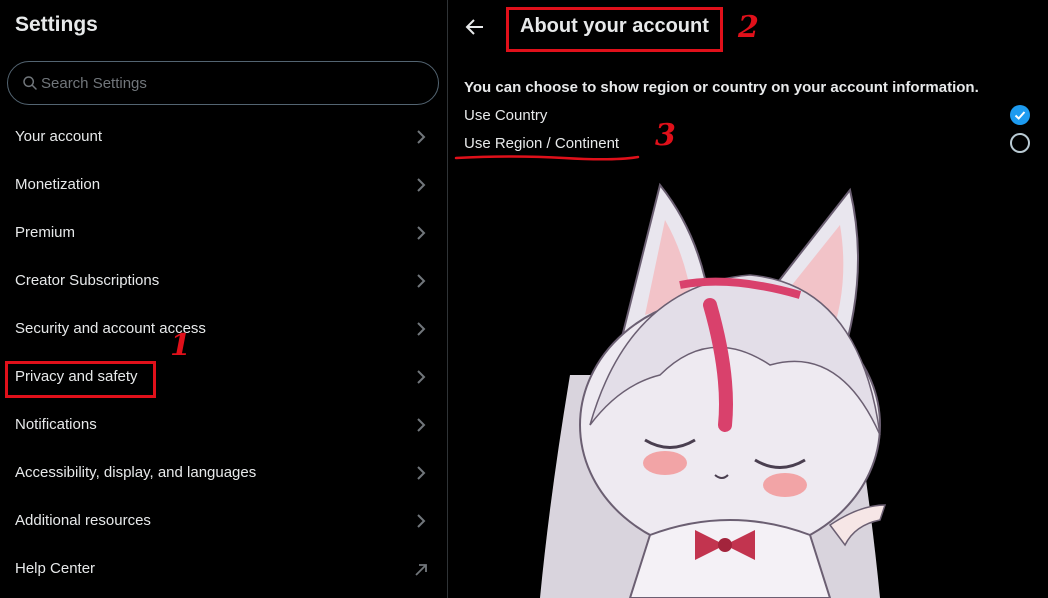  Describe the element at coordinates (56, 424) in the screenshot. I see `sidebar-item-label: Notifications` at that location.